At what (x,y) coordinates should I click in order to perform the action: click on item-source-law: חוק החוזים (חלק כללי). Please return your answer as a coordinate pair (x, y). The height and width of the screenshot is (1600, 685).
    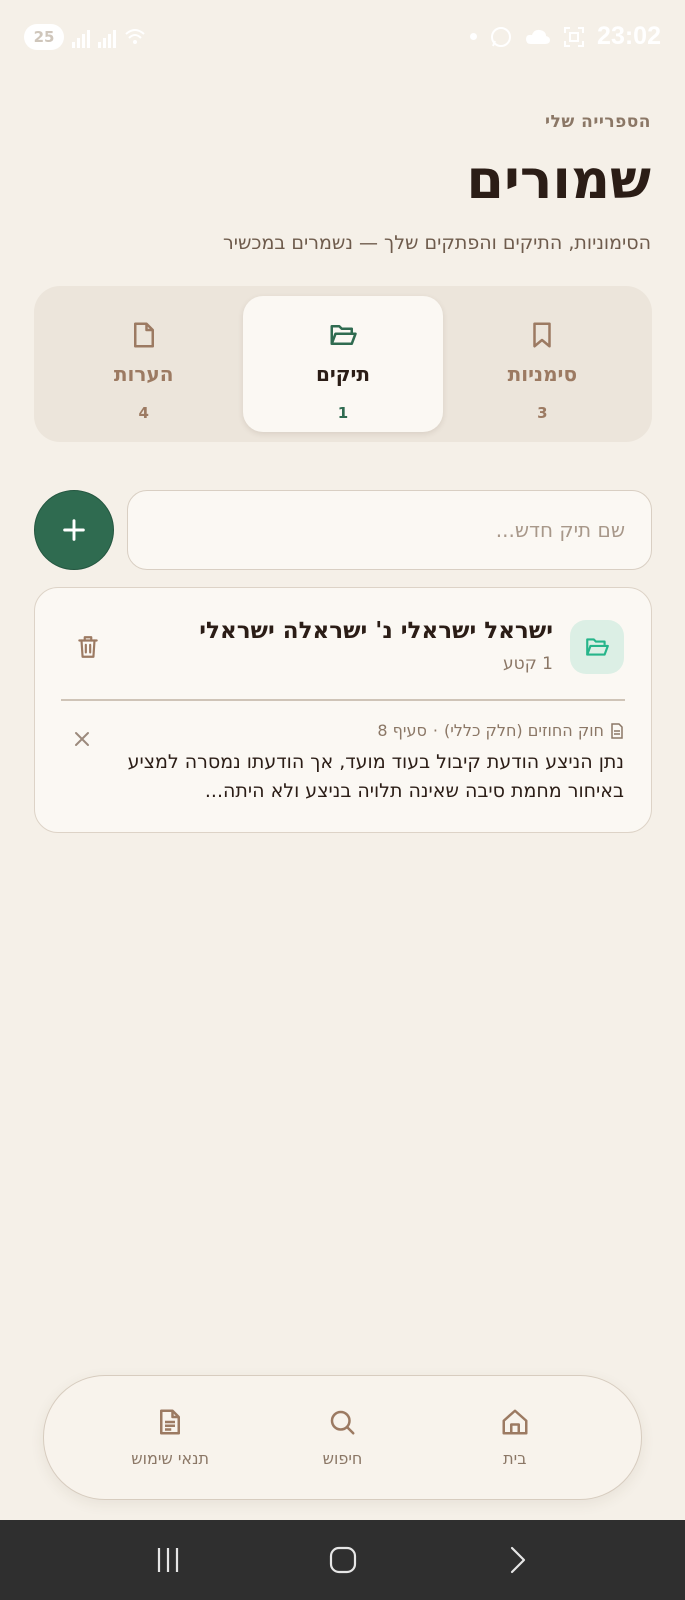
    Looking at the image, I should click on (523, 730).